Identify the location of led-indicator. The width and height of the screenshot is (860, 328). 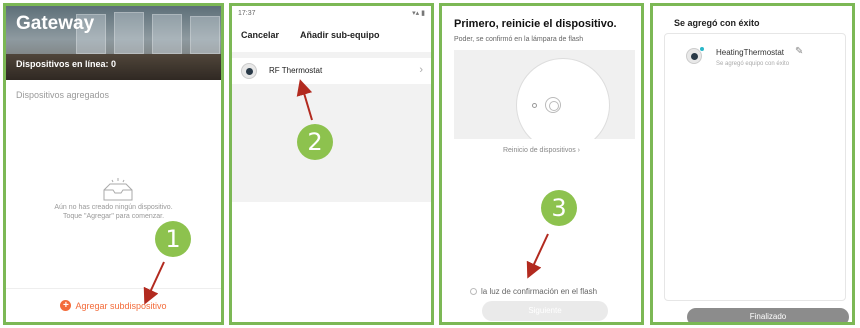
(534, 105).